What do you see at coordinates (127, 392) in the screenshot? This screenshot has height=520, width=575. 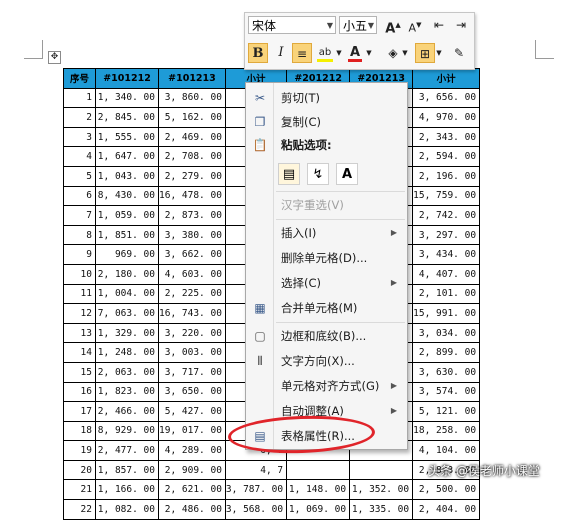 I see `table-cell: 1, 823. 00` at bounding box center [127, 392].